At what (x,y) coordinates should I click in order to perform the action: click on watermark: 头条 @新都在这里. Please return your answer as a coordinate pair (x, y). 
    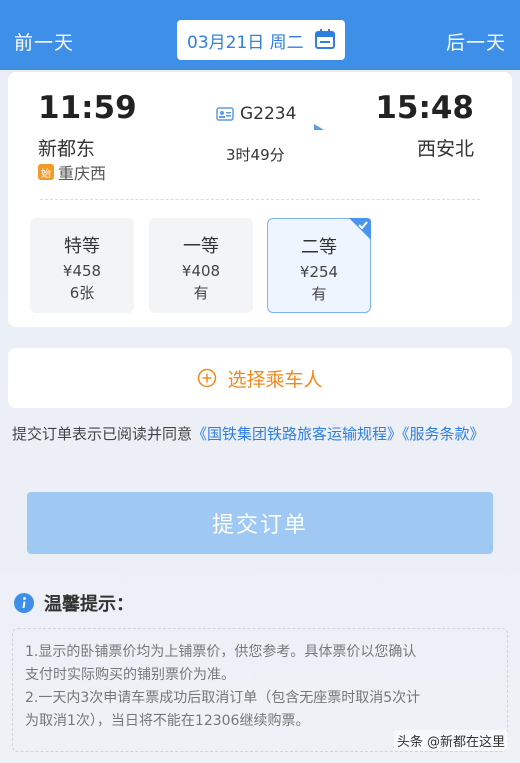
    Looking at the image, I should click on (450, 740).